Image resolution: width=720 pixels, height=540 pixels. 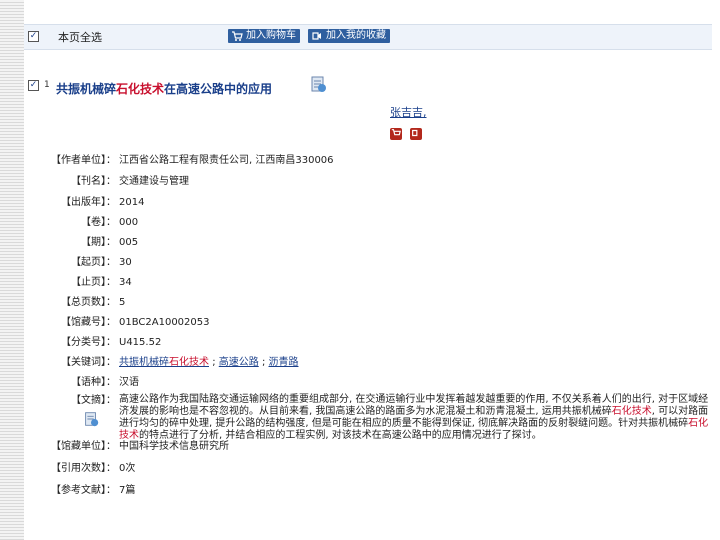 What do you see at coordinates (164, 322) in the screenshot?
I see `field-value: 01BC2A10002053` at bounding box center [164, 322].